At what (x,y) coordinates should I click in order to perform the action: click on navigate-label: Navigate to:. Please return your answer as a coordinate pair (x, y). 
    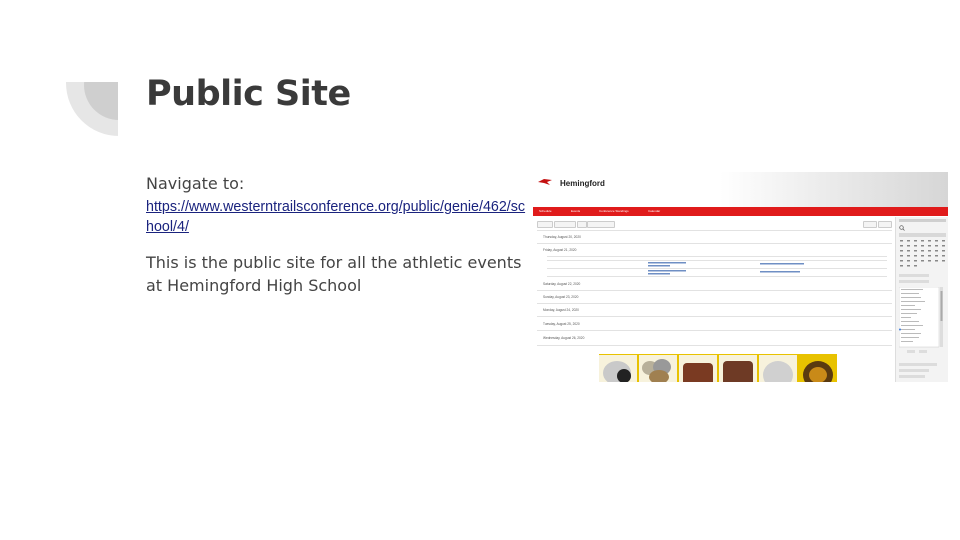
    Looking at the image, I should click on (195, 183).